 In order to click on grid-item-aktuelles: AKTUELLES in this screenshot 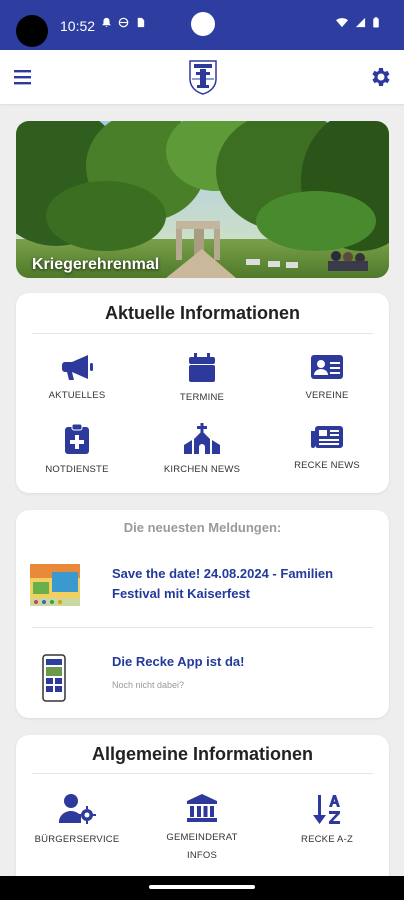, I will do `click(77, 379)`.